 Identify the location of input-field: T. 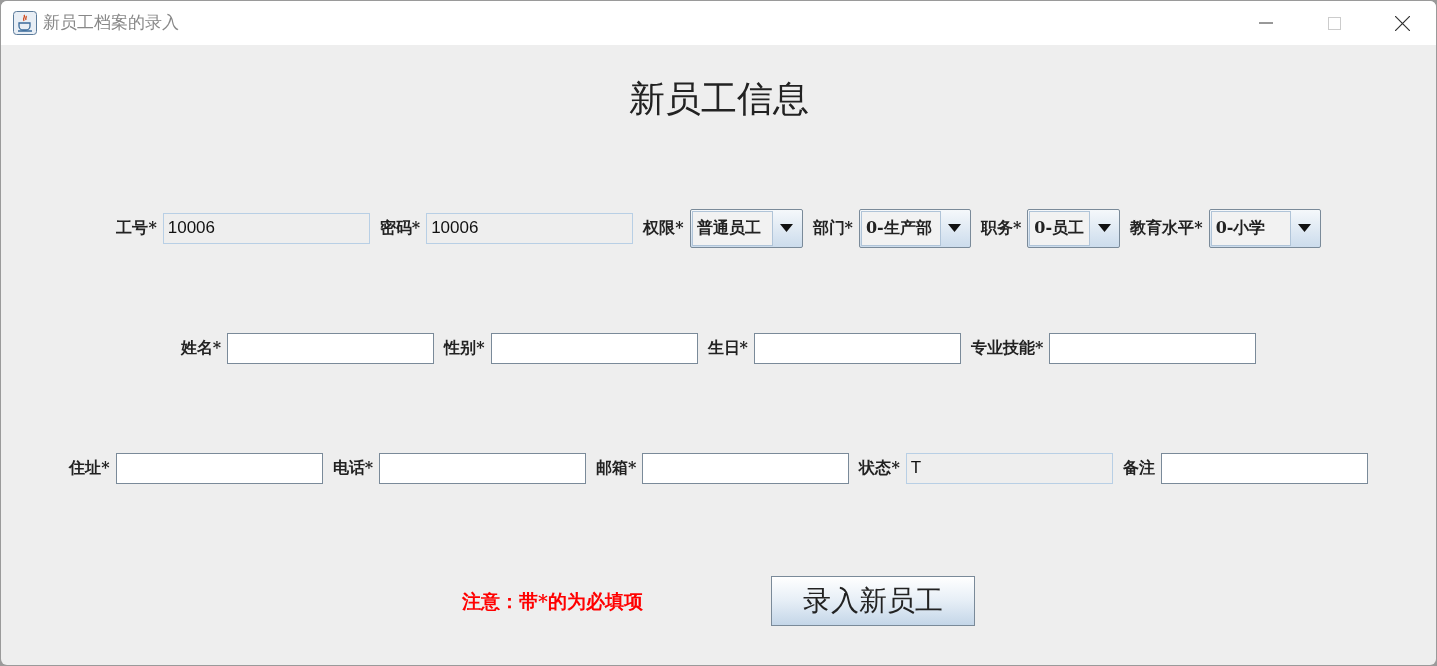
(1009, 468).